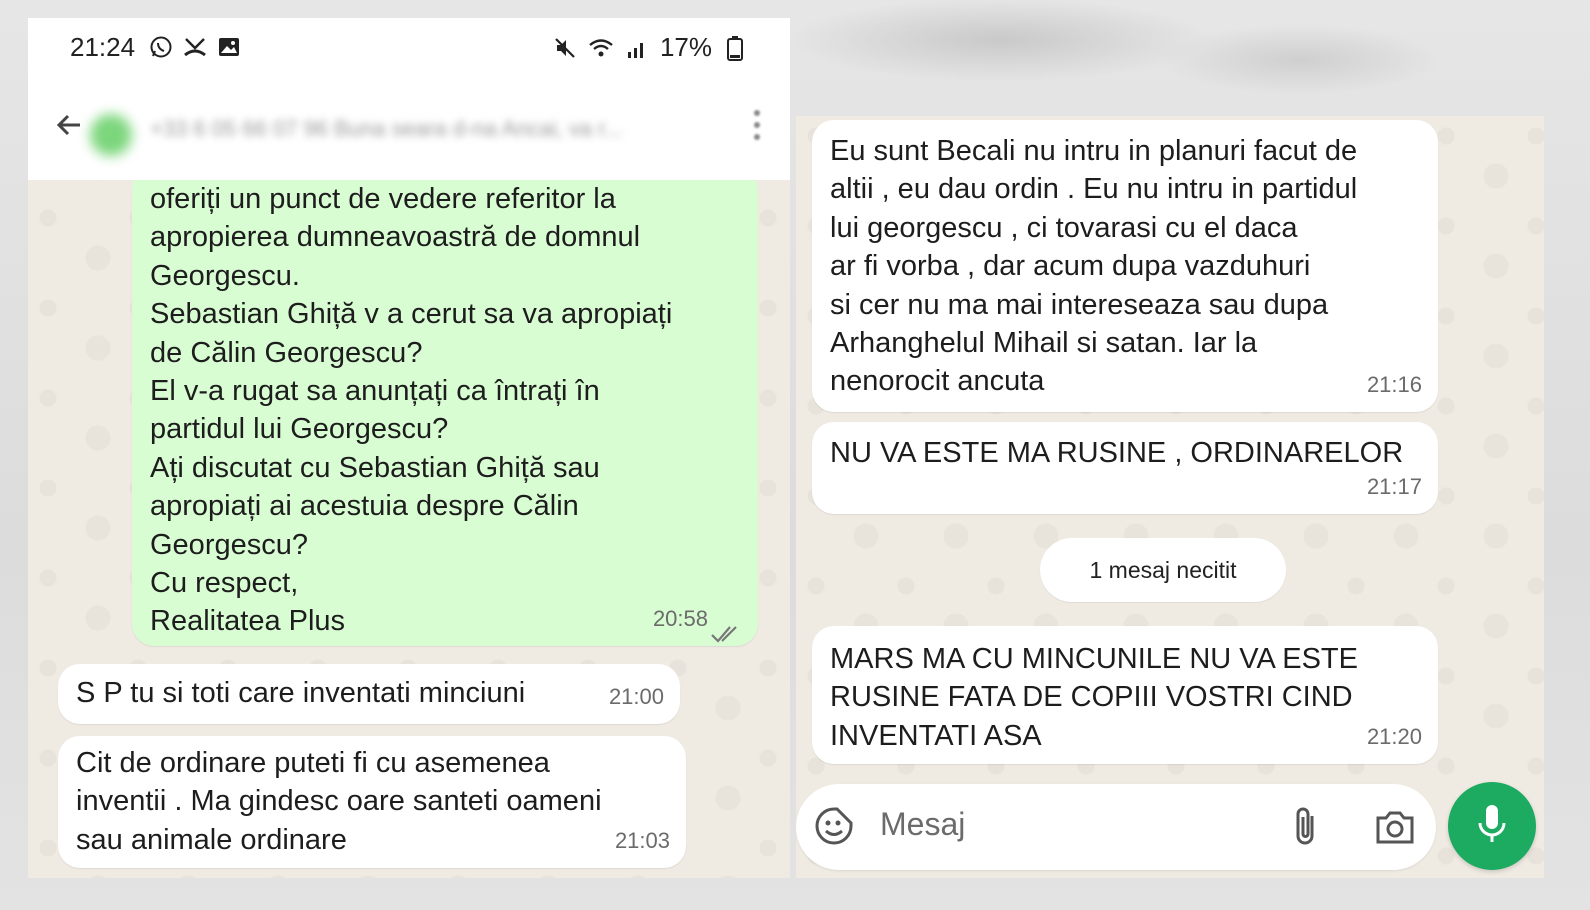 This screenshot has height=910, width=1590. I want to click on mute-icon, so click(565, 48).